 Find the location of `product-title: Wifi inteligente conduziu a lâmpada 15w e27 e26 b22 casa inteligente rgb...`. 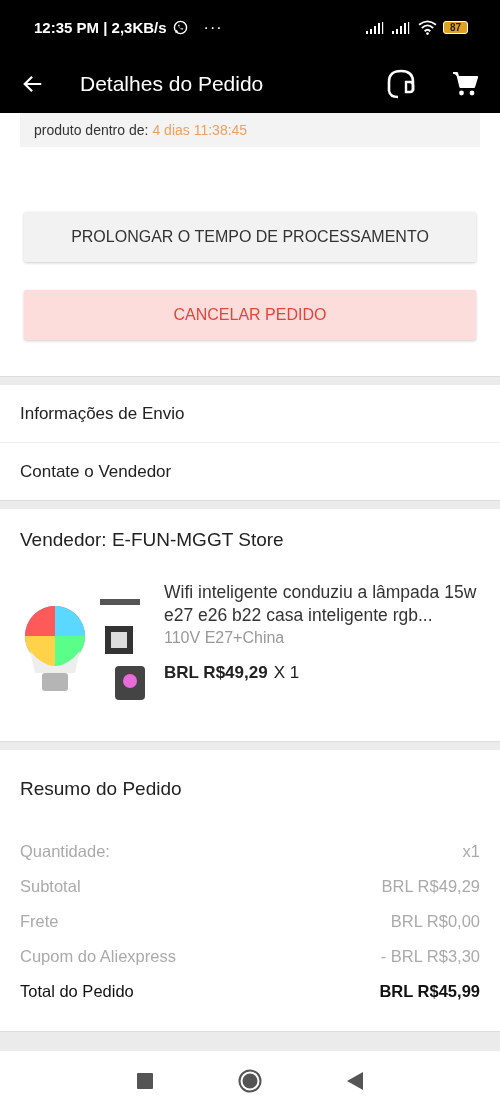

product-title: Wifi inteligente conduziu a lâmpada 15w e27 e26 b22 casa inteligente rgb... is located at coordinates (322, 604).